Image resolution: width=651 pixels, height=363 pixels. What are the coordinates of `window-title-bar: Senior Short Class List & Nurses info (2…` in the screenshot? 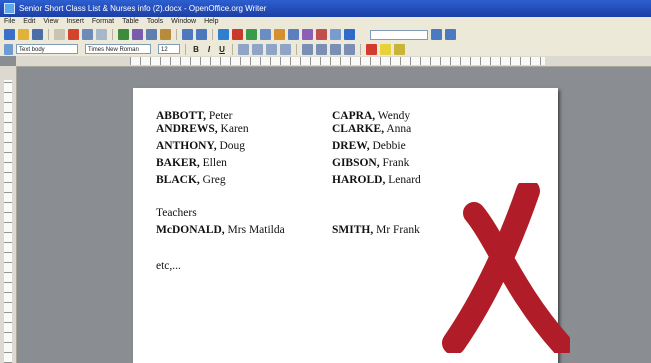 It's located at (325, 8).